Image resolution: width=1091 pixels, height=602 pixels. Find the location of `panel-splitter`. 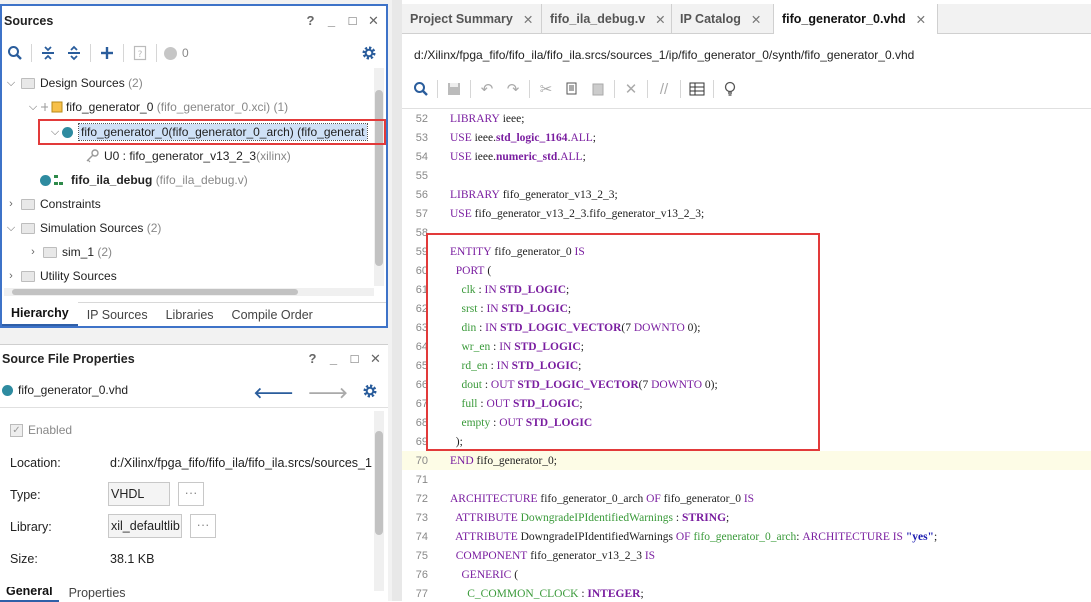

panel-splitter is located at coordinates (397, 300).